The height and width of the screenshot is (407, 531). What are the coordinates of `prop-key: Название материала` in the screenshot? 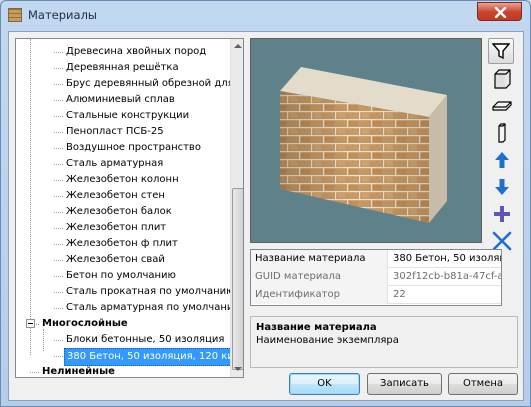 It's located at (319, 259).